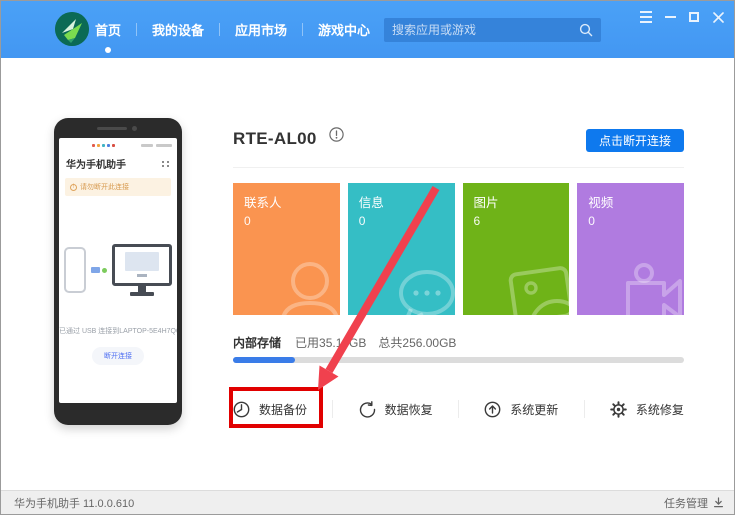  I want to click on action-label: 系统更新, so click(534, 409).